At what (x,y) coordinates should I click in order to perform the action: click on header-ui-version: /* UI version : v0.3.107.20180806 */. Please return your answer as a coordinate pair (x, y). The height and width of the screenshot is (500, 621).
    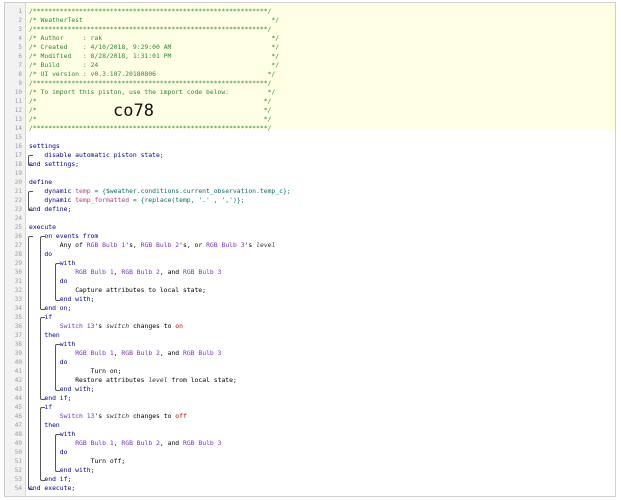
    Looking at the image, I should click on (152, 74).